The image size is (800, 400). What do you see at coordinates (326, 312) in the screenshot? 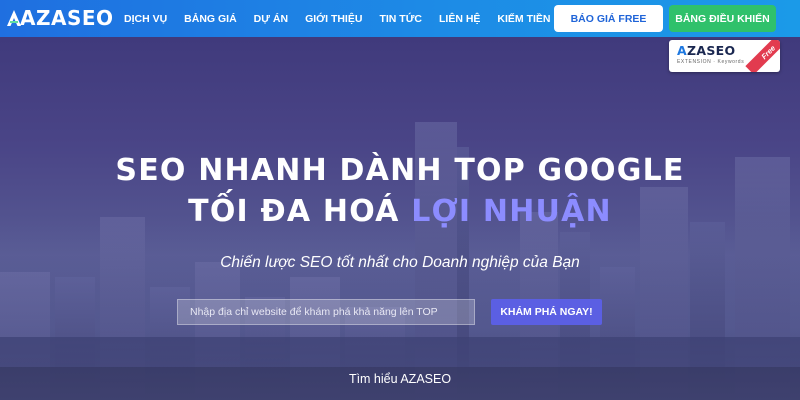
I see `website-url-input` at bounding box center [326, 312].